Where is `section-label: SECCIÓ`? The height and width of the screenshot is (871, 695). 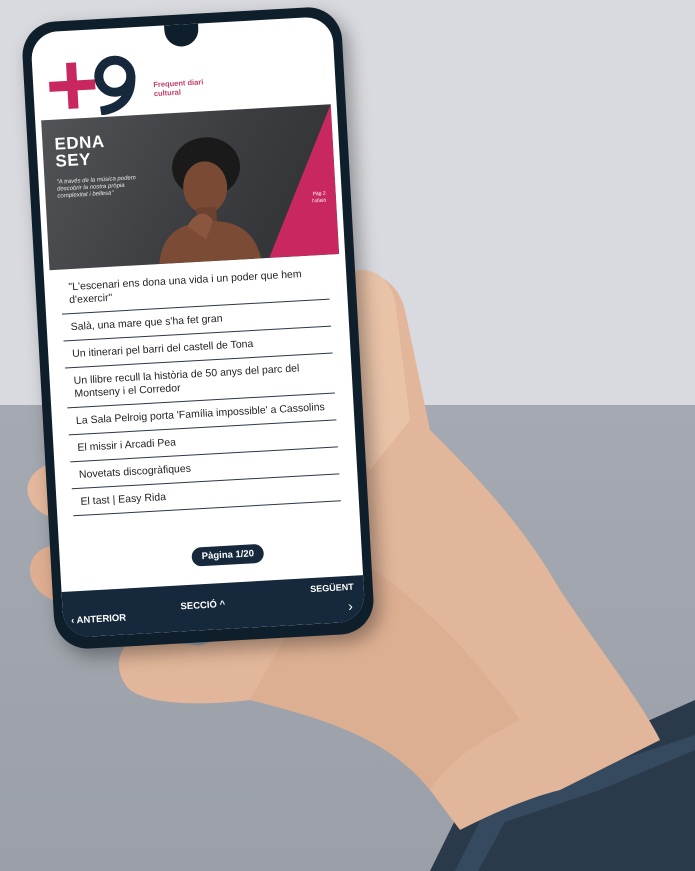
section-label: SECCIÓ is located at coordinates (199, 606).